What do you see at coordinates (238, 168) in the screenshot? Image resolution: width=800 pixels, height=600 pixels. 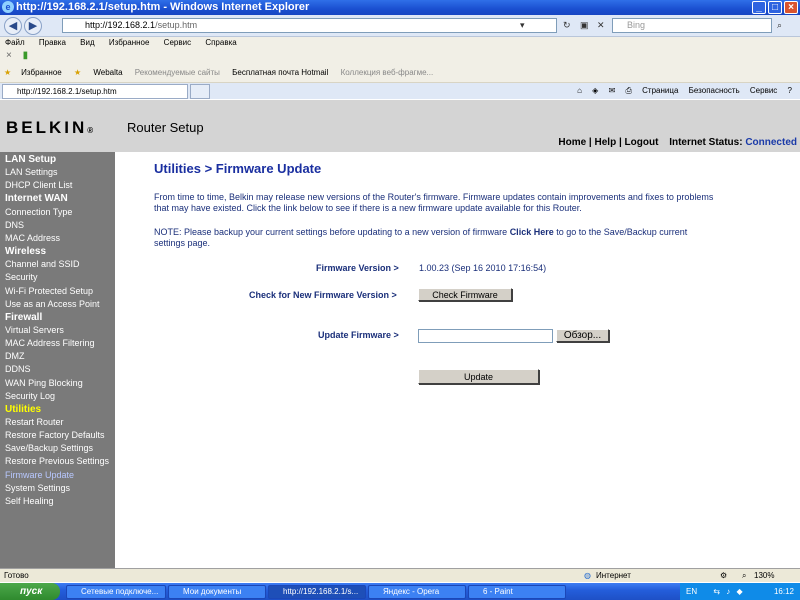 I see `page-title: Utilities > Firmware Update` at bounding box center [238, 168].